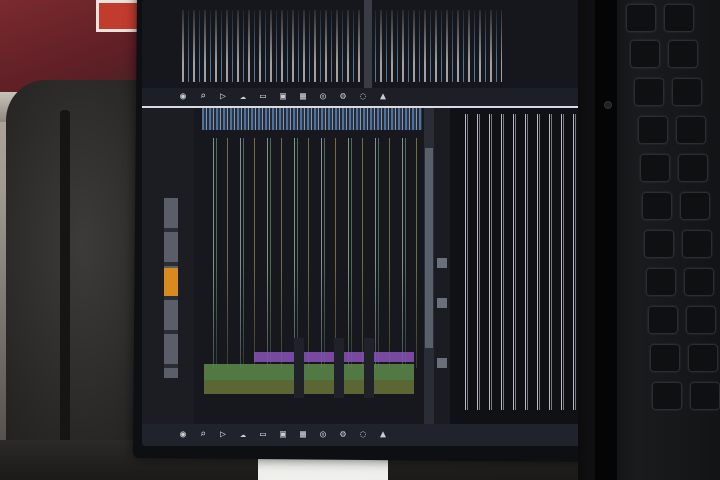 The width and height of the screenshot is (720, 480). What do you see at coordinates (312, 119) in the screenshot?
I see `waveform-strip` at bounding box center [312, 119].